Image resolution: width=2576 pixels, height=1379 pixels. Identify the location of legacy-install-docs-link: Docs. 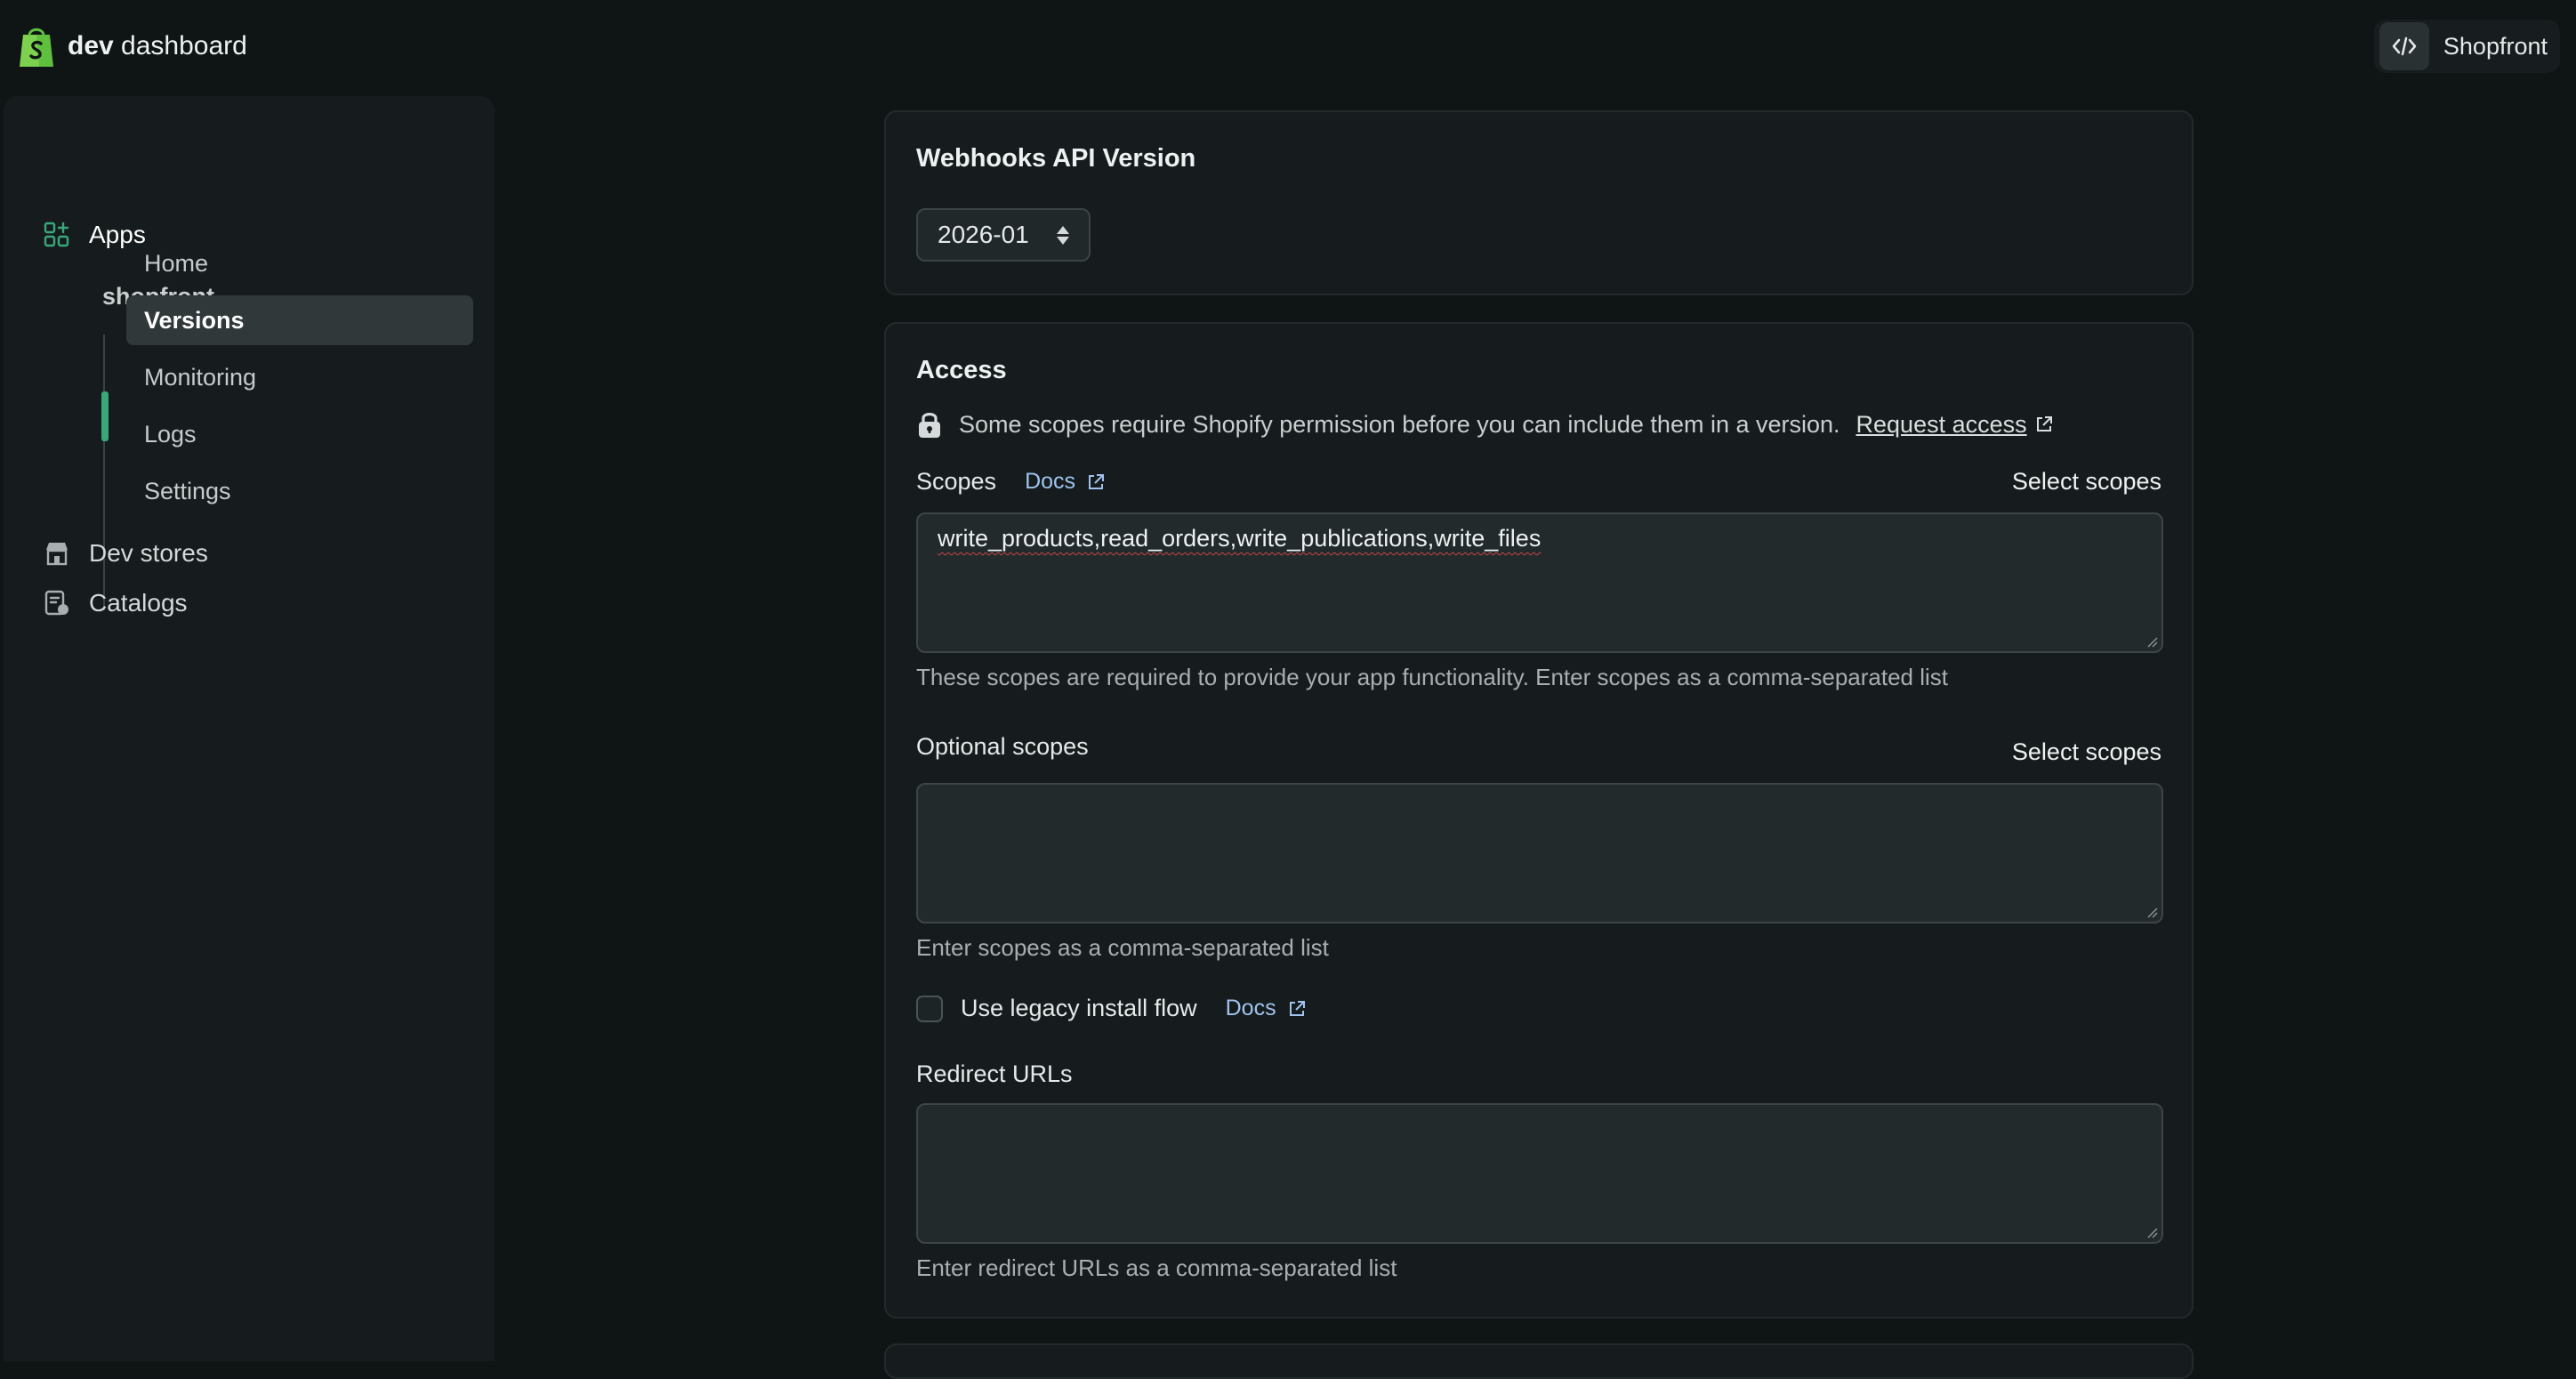
(1266, 1008).